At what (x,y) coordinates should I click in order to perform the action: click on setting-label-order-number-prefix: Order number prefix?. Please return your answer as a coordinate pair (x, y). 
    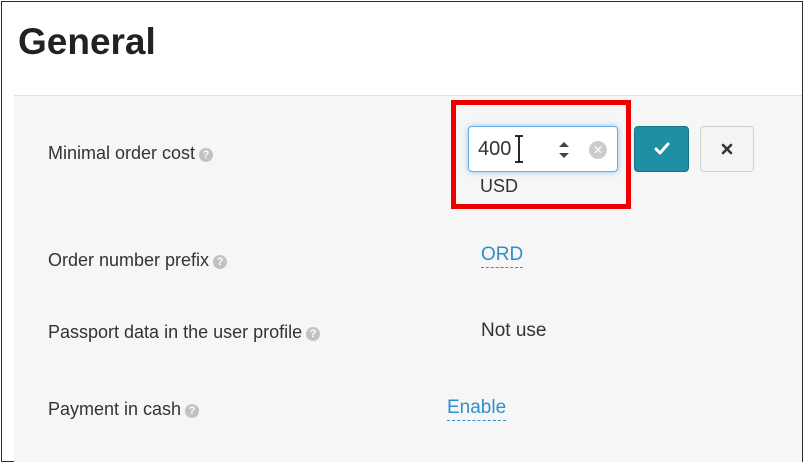
    Looking at the image, I should click on (138, 260).